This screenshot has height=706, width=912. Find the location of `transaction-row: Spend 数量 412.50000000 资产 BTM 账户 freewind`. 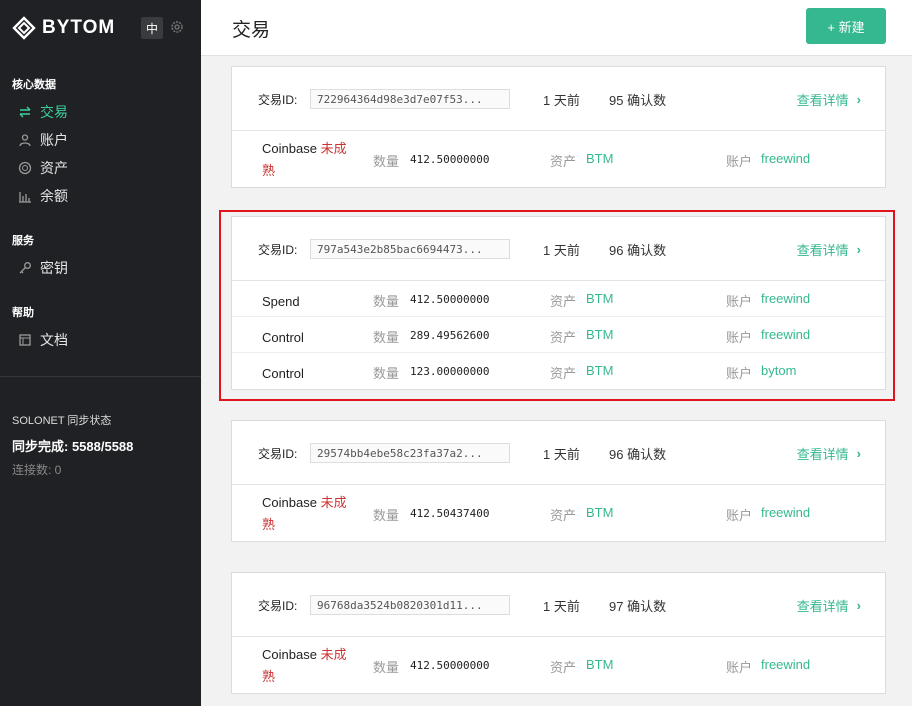

transaction-row: Spend 数量 412.50000000 资产 BTM 账户 freewind is located at coordinates (558, 299).